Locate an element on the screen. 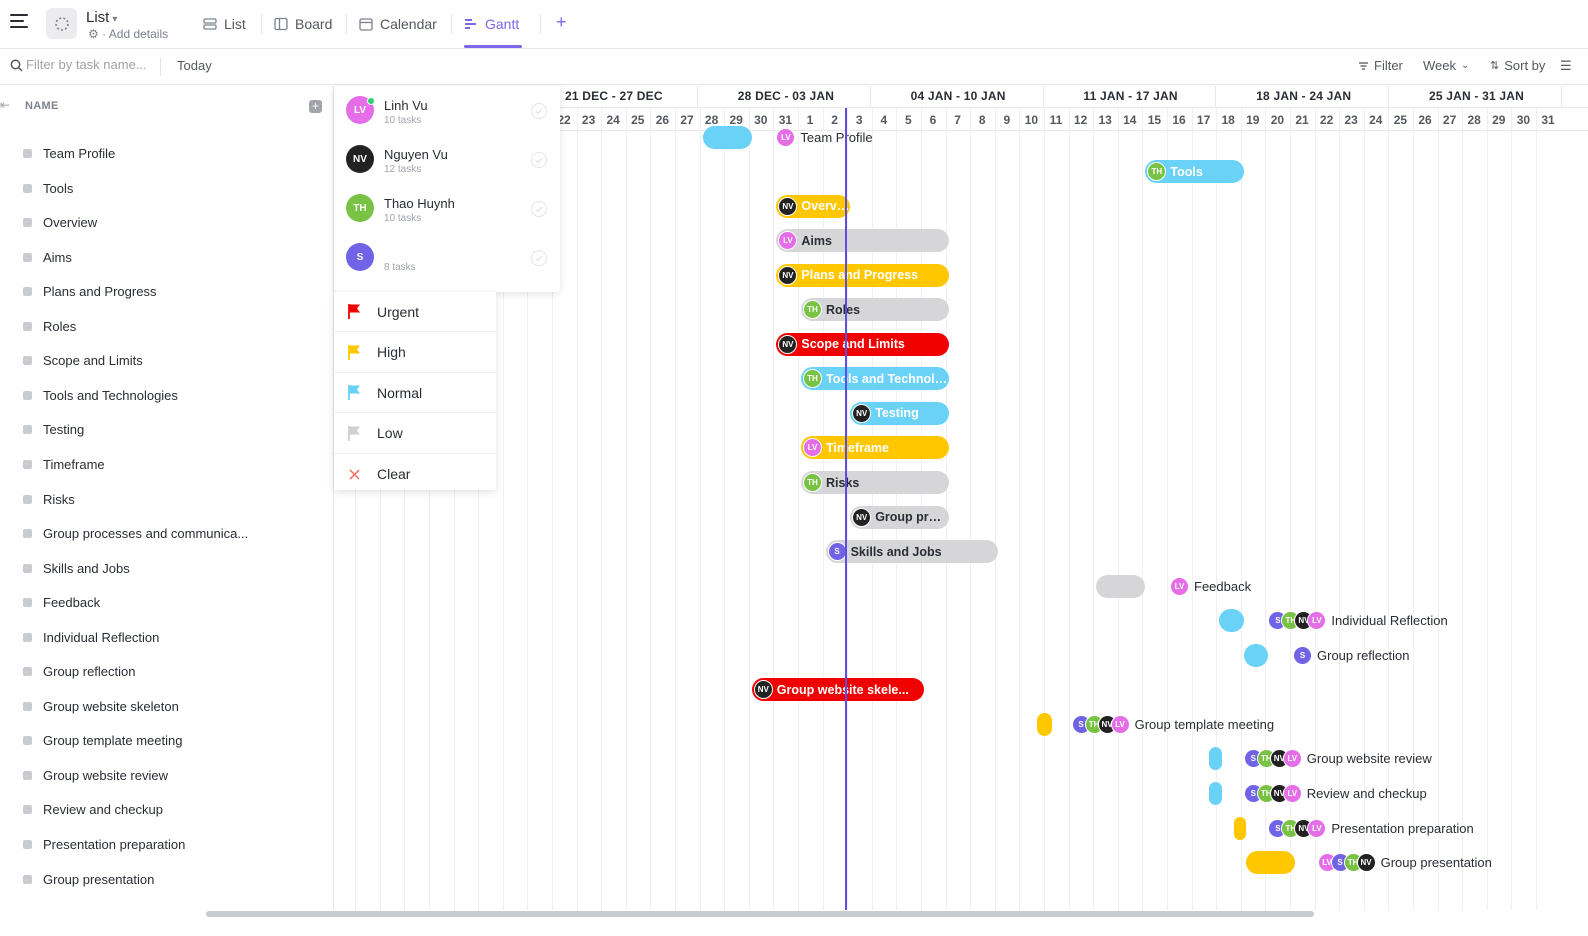  today-button: Today is located at coordinates (194, 65).